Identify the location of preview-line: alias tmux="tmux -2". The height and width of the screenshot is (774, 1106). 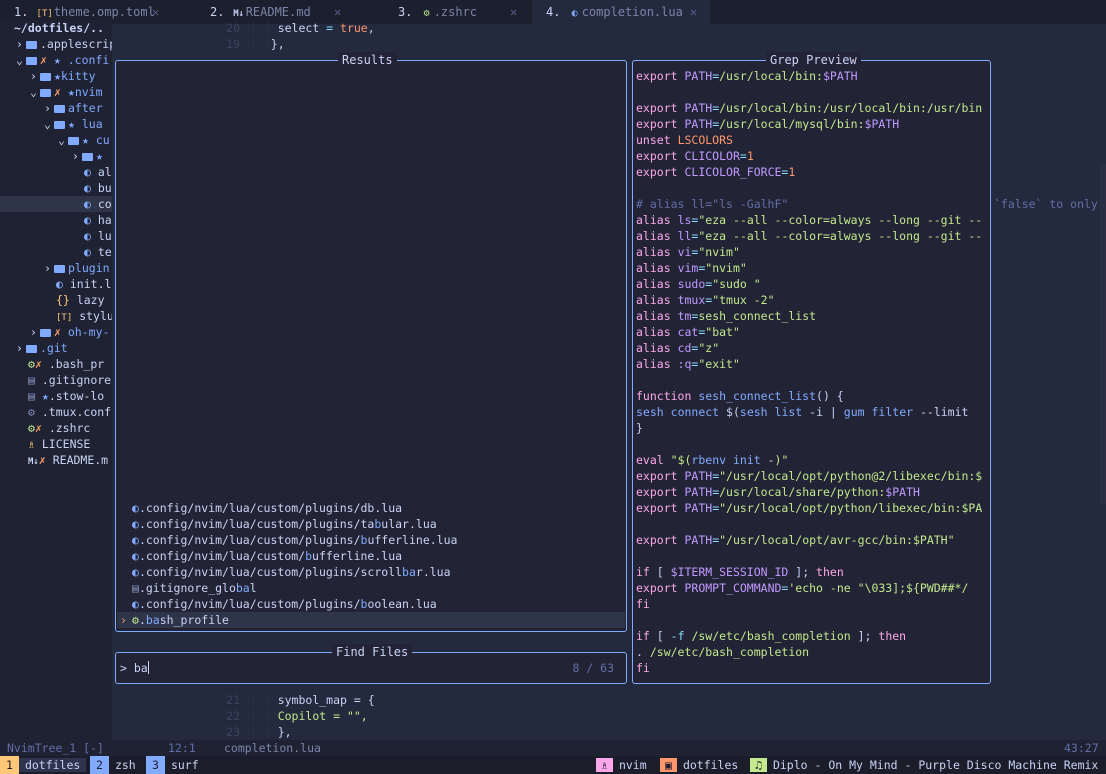
(705, 300).